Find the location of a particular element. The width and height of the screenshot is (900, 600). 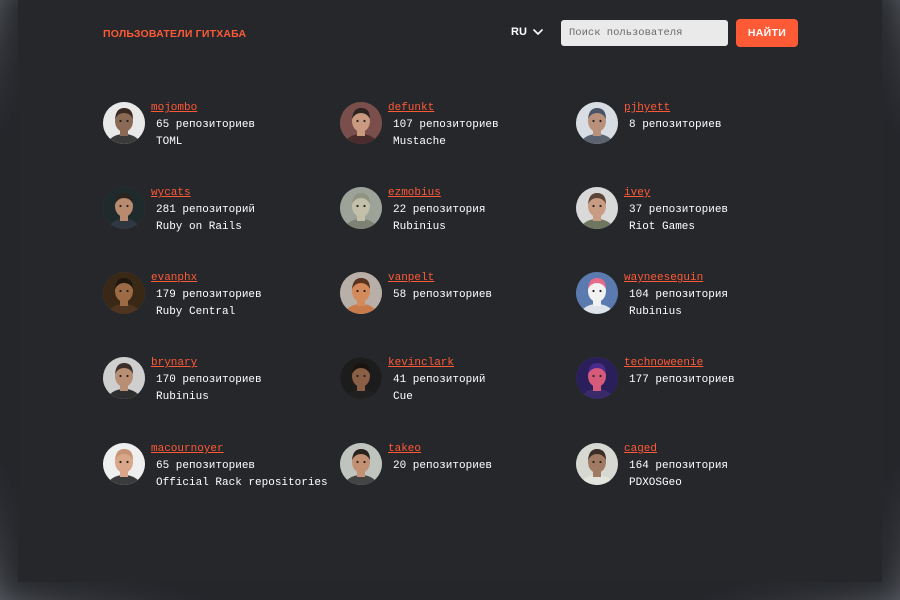

user-organization: Ruby on Rails is located at coordinates (199, 227).